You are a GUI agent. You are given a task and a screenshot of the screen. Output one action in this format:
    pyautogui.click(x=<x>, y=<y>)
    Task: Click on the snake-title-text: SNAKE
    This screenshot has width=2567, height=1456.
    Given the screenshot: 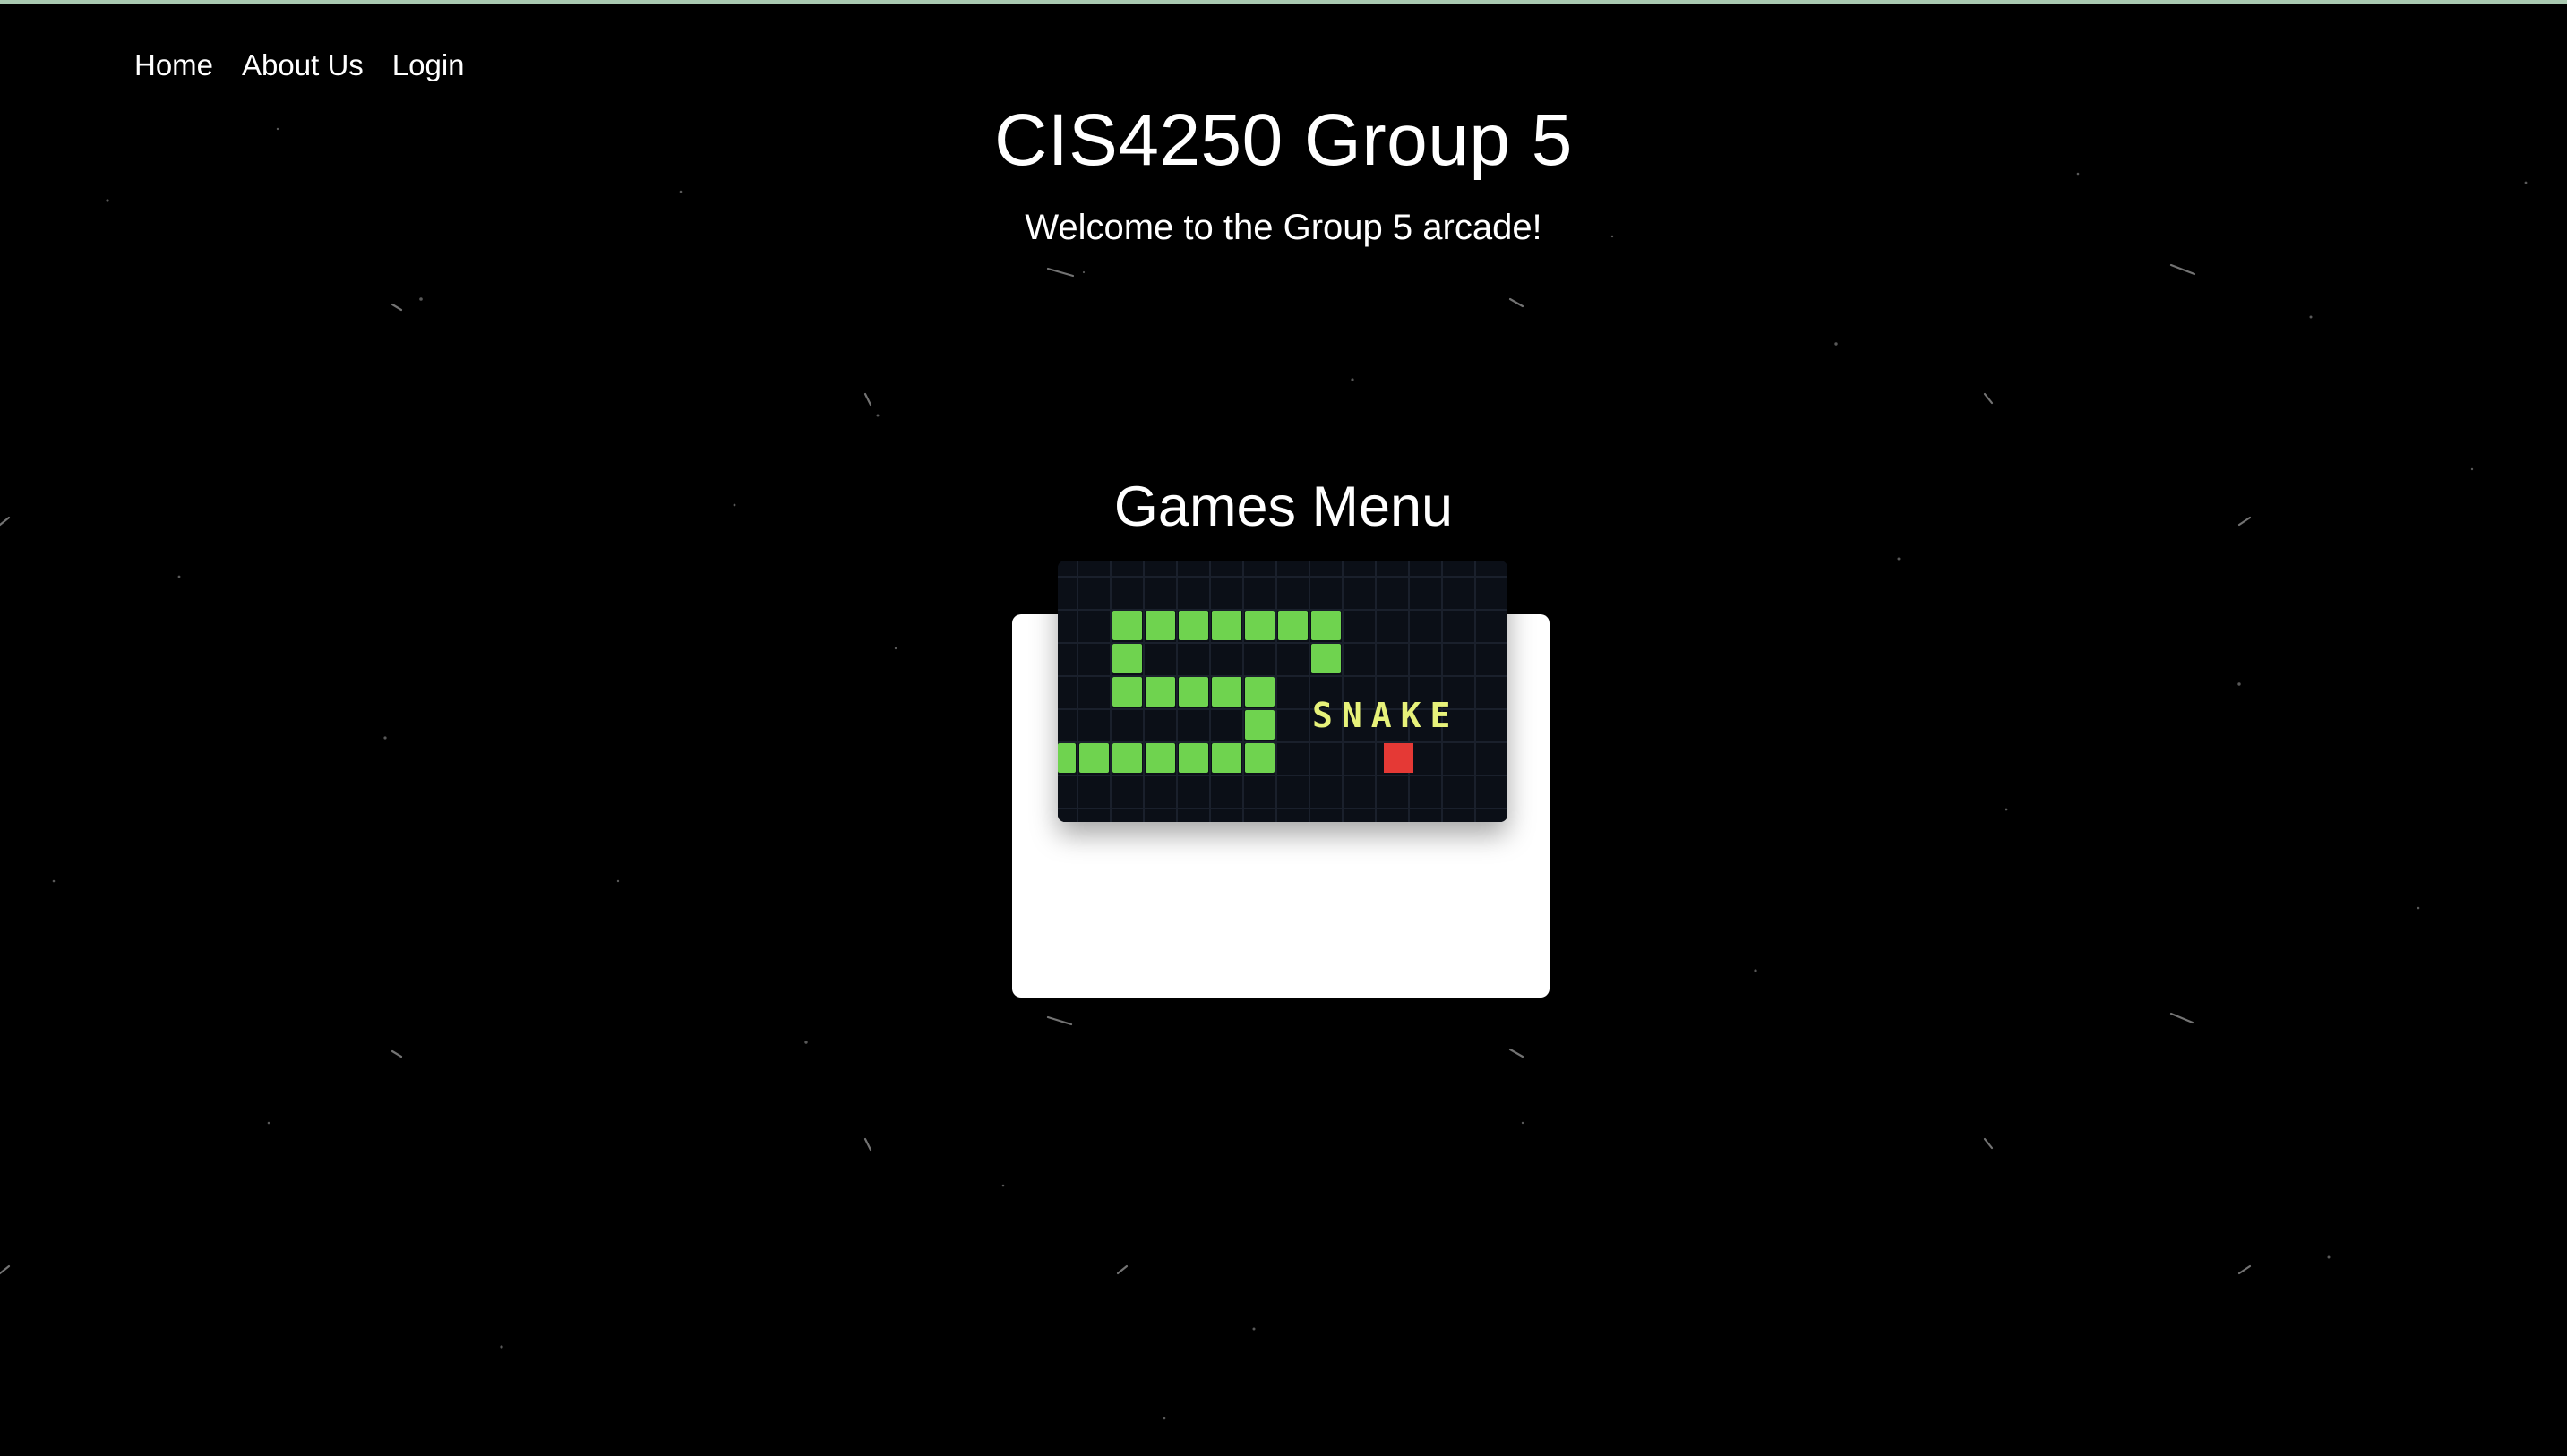 What is the action you would take?
    pyautogui.click(x=1385, y=715)
    